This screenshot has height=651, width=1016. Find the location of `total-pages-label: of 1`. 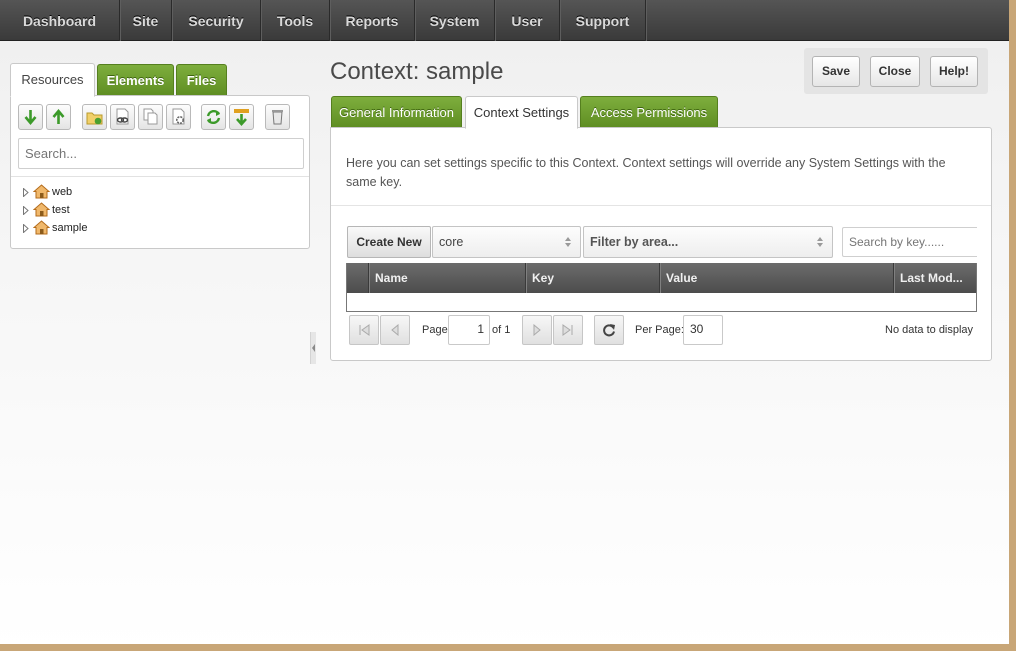

total-pages-label: of 1 is located at coordinates (501, 330).